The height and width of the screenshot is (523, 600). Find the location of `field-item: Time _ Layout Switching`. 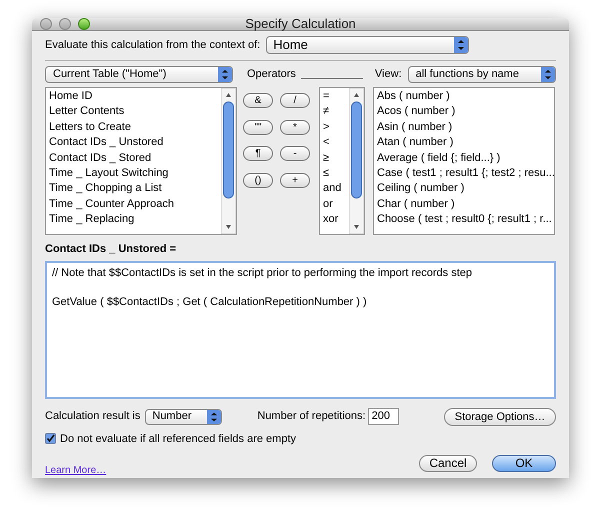

field-item: Time _ Layout Switching is located at coordinates (135, 174).